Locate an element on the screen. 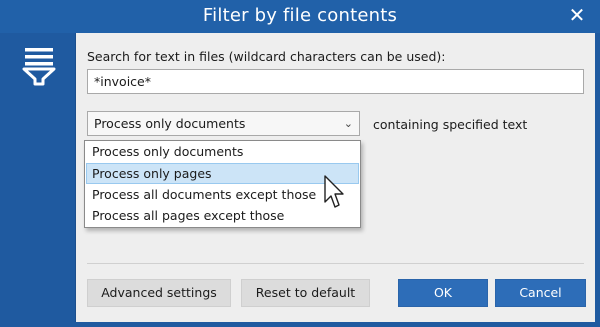 The height and width of the screenshot is (327, 600). option-process-all-pages-except: Process all pages except those is located at coordinates (222, 216).